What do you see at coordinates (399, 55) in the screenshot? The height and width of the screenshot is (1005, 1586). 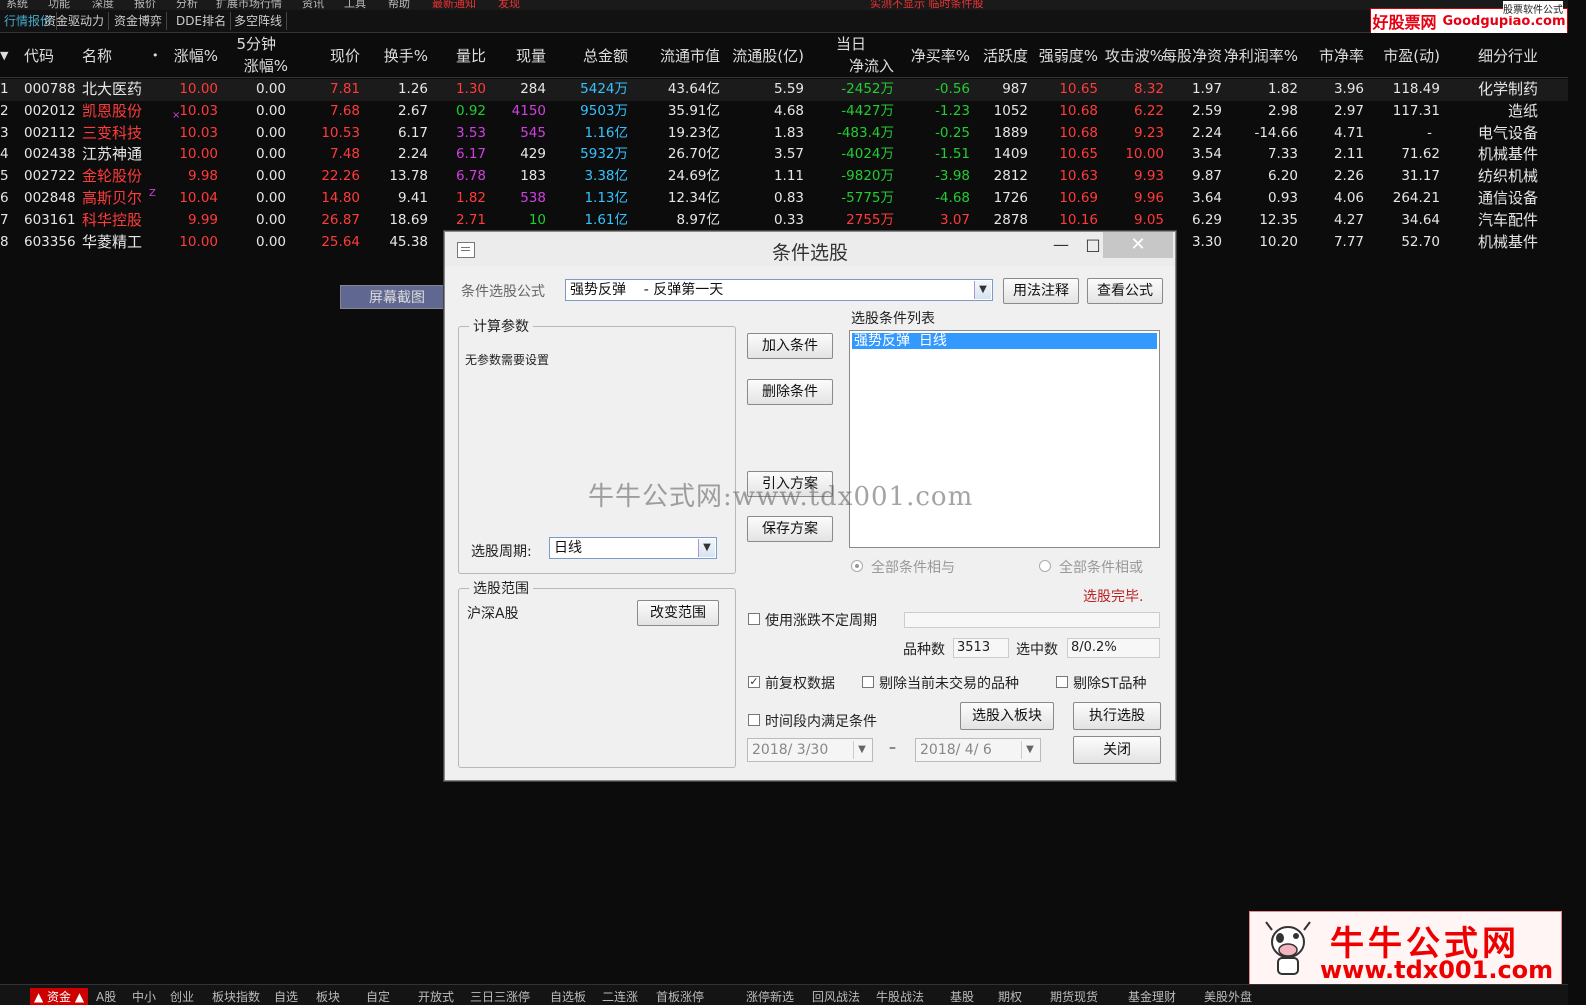 I see `col-turnover: 换手%` at bounding box center [399, 55].